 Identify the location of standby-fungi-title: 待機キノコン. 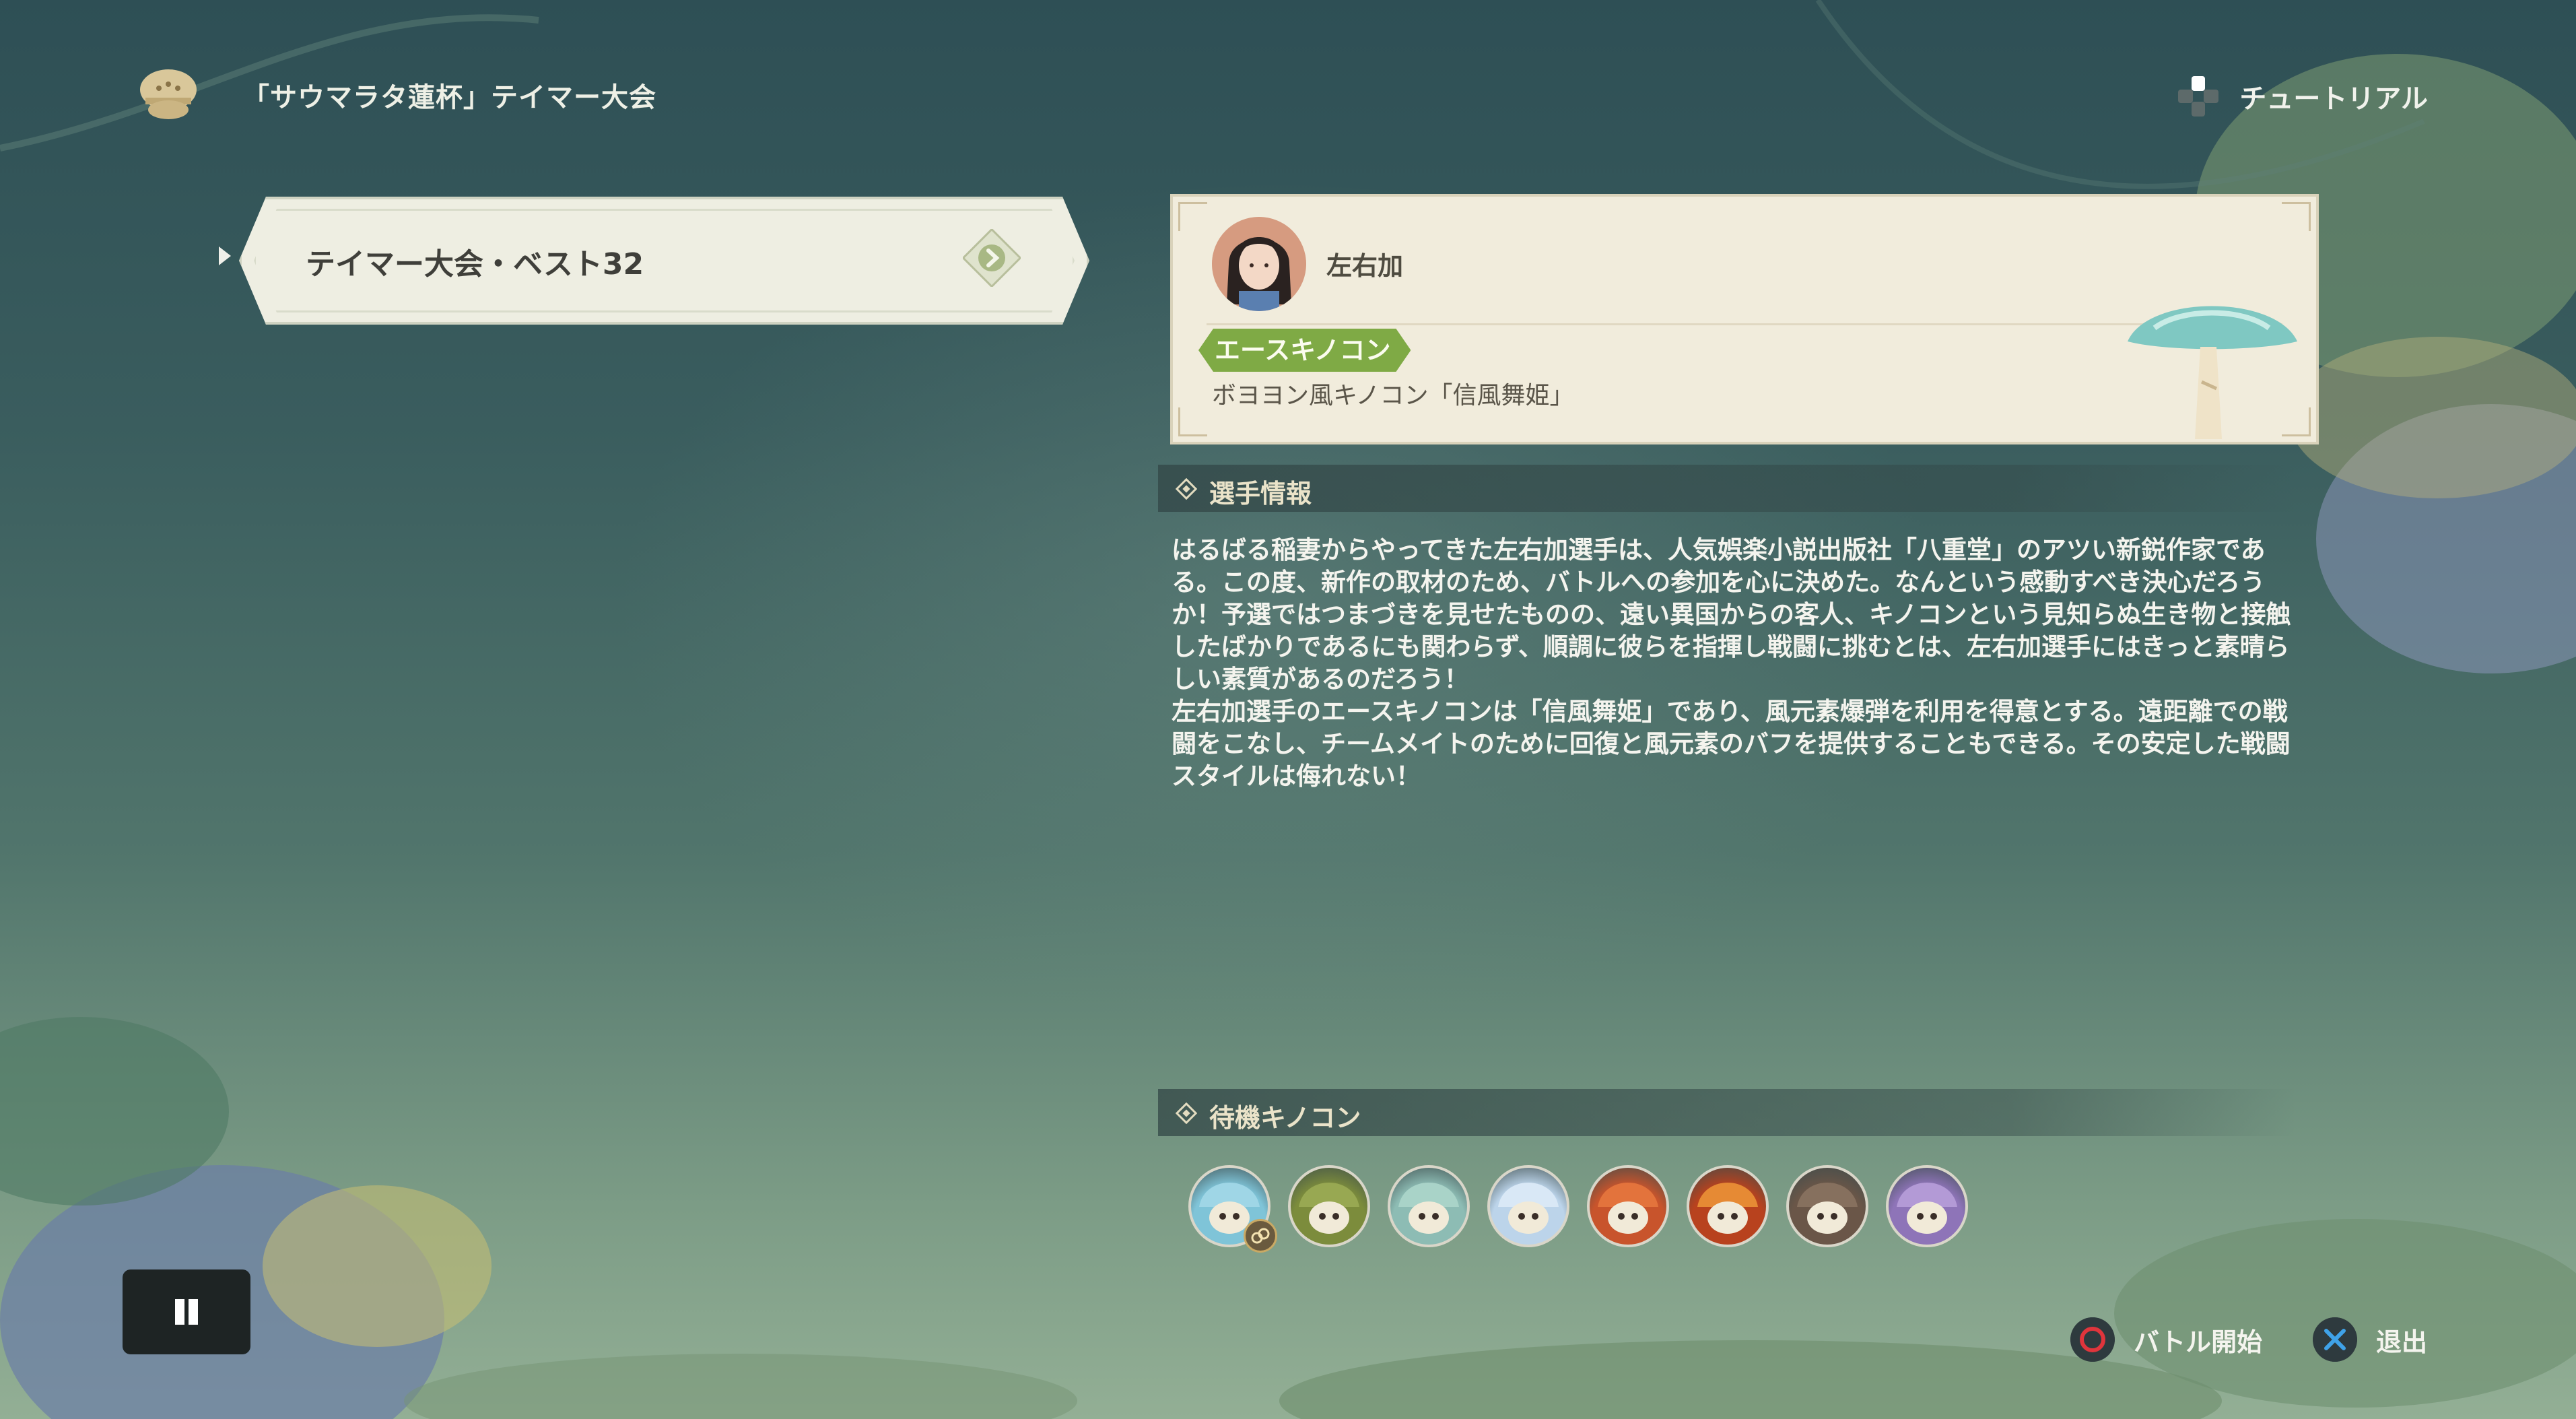
(1285, 1118).